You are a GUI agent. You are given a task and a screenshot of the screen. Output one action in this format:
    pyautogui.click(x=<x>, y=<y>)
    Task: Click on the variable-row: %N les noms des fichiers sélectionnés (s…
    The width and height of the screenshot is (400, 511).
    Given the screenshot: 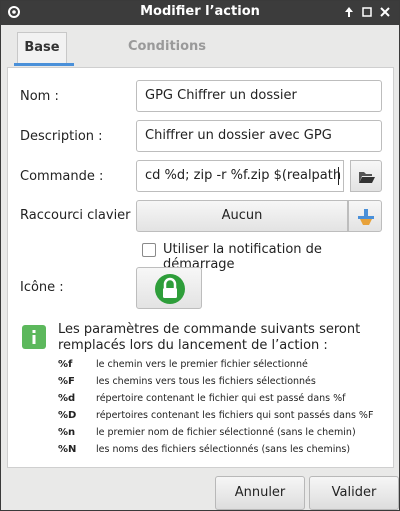 What is the action you would take?
    pyautogui.click(x=223, y=452)
    